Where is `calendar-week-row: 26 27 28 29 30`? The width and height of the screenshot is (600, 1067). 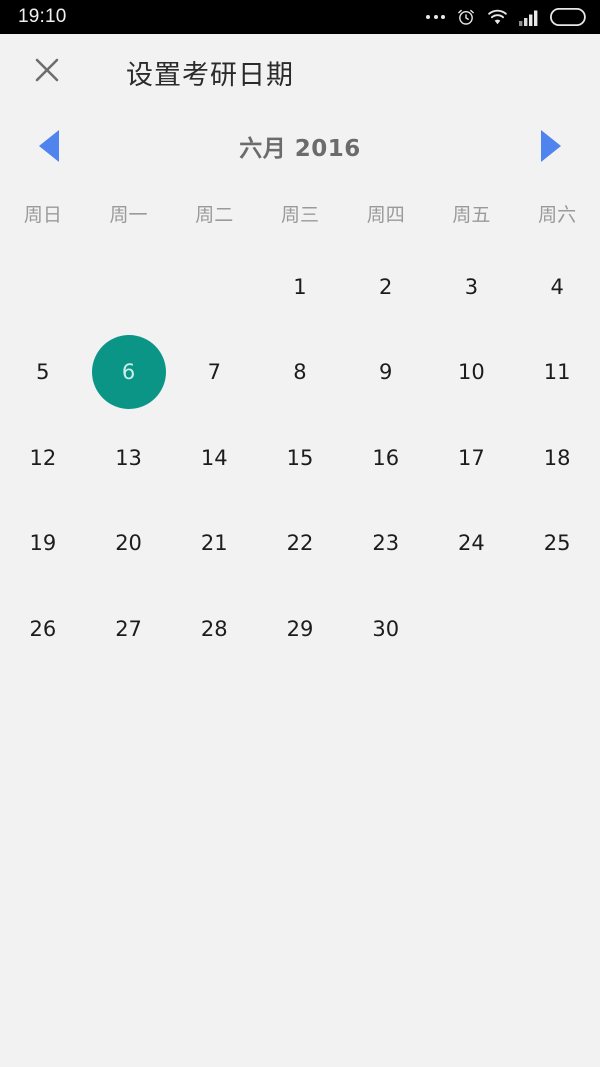
calendar-week-row: 26 27 28 29 30 is located at coordinates (300, 629).